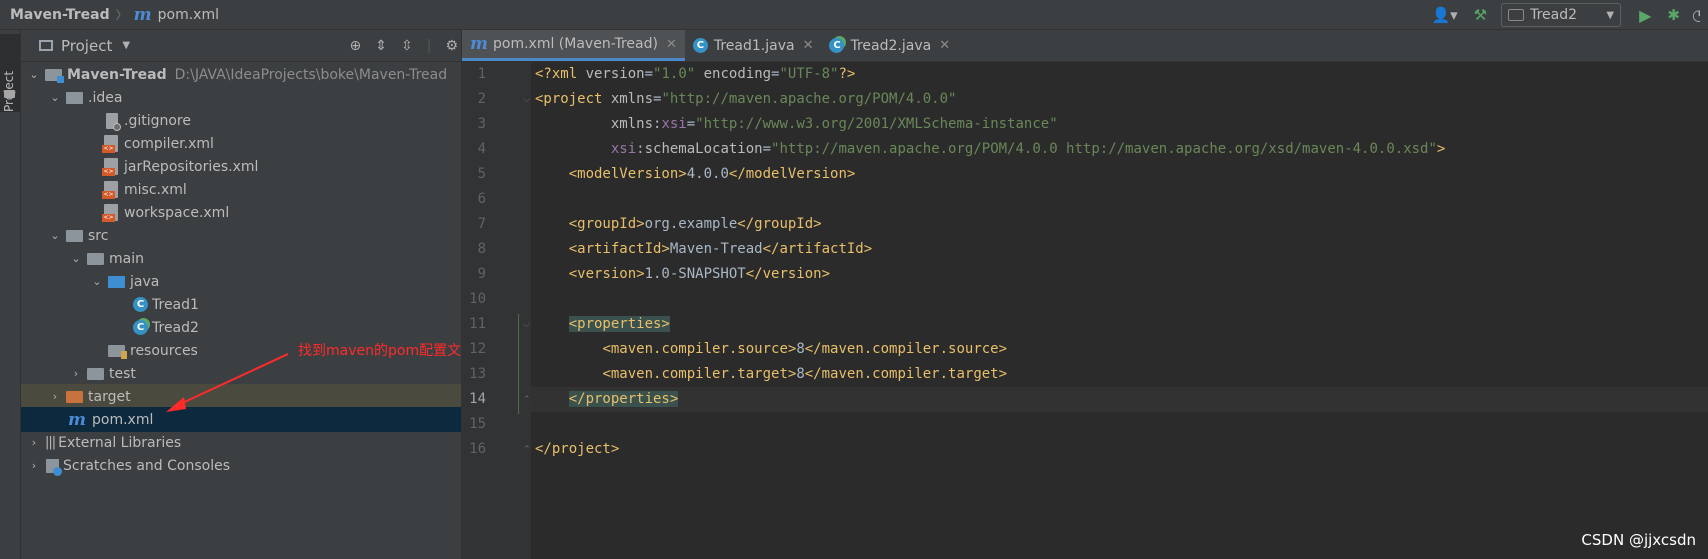  Describe the element at coordinates (387, 351) in the screenshot. I see `annotation-text: 找到maven的pom配置文件` at that location.